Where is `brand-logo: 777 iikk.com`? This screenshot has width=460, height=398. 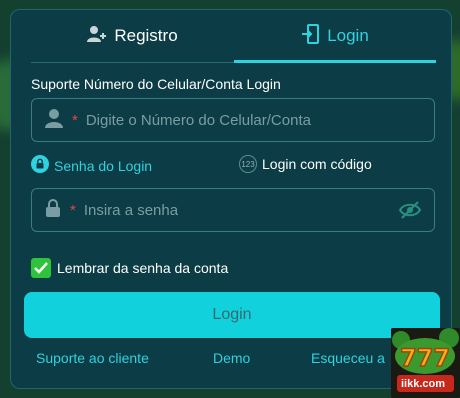 brand-logo: 777 iikk.com is located at coordinates (425, 363).